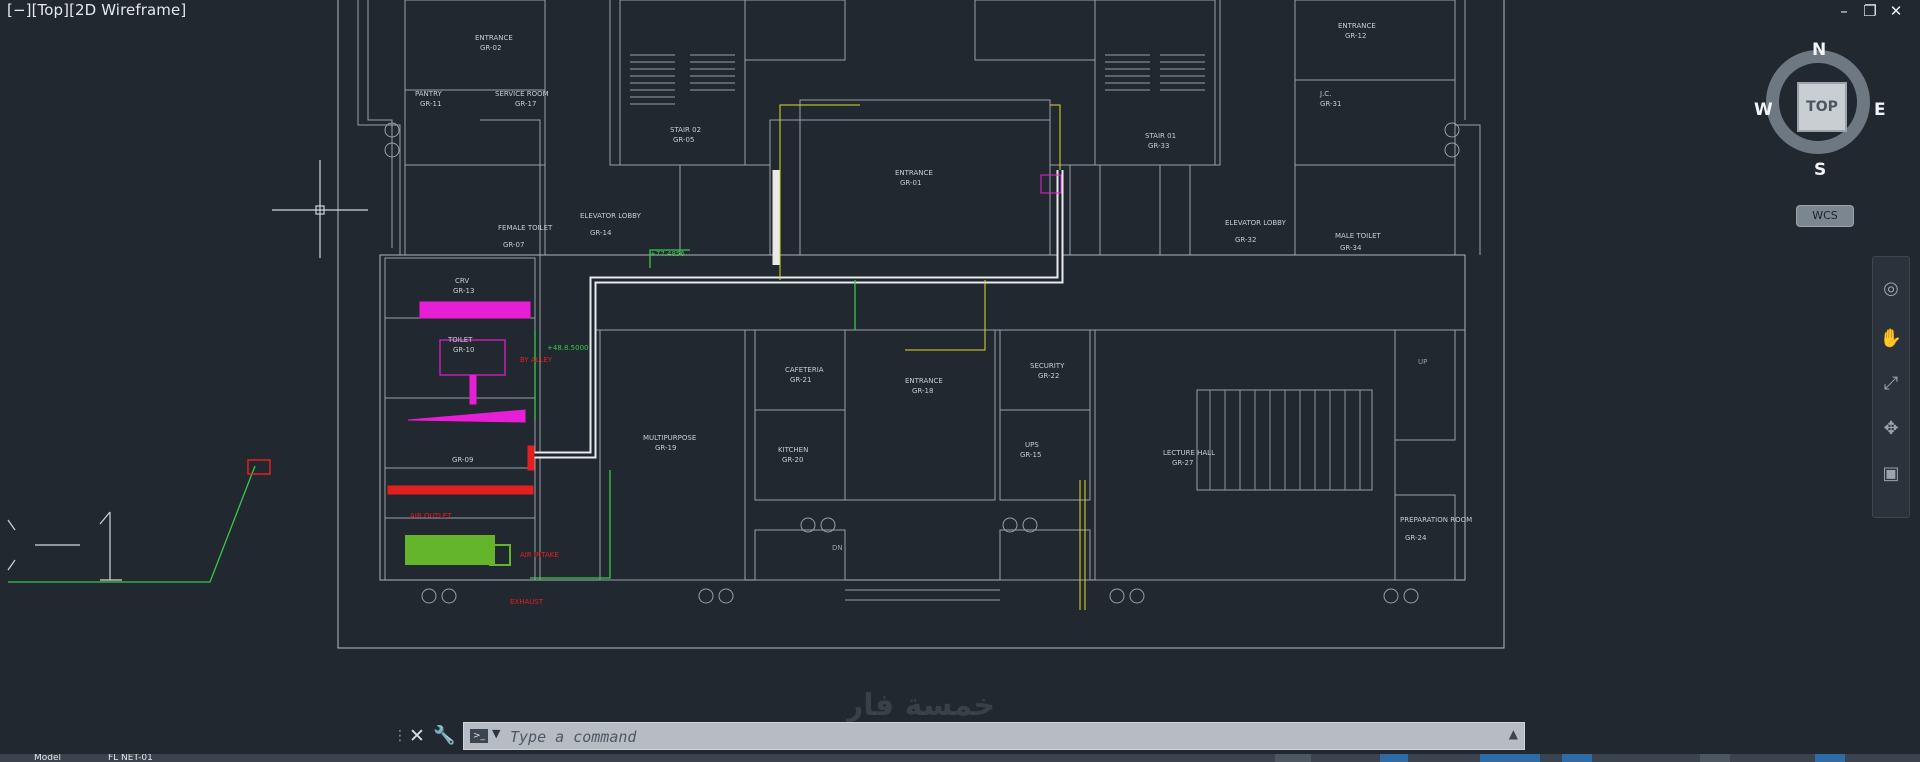 The image size is (1920, 762). Describe the element at coordinates (1048, 376) in the screenshot. I see `room-code: GR-22` at that location.